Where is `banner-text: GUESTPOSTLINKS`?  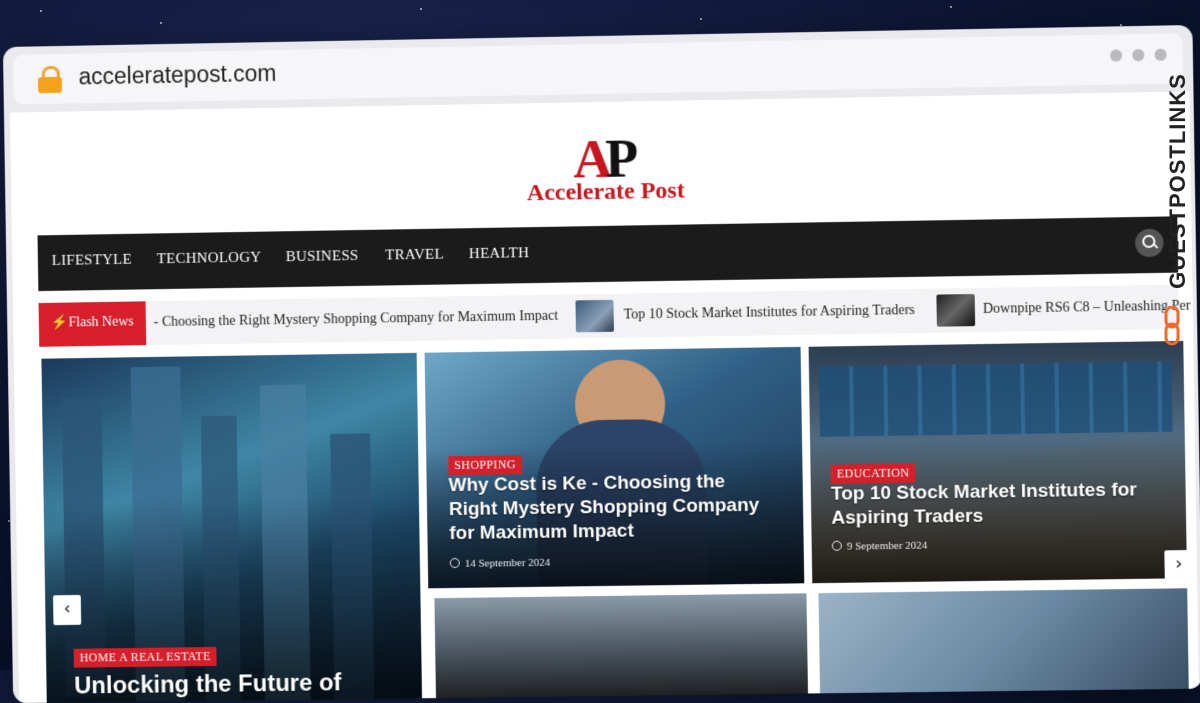
banner-text: GUESTPOSTLINKS is located at coordinates (1177, 181).